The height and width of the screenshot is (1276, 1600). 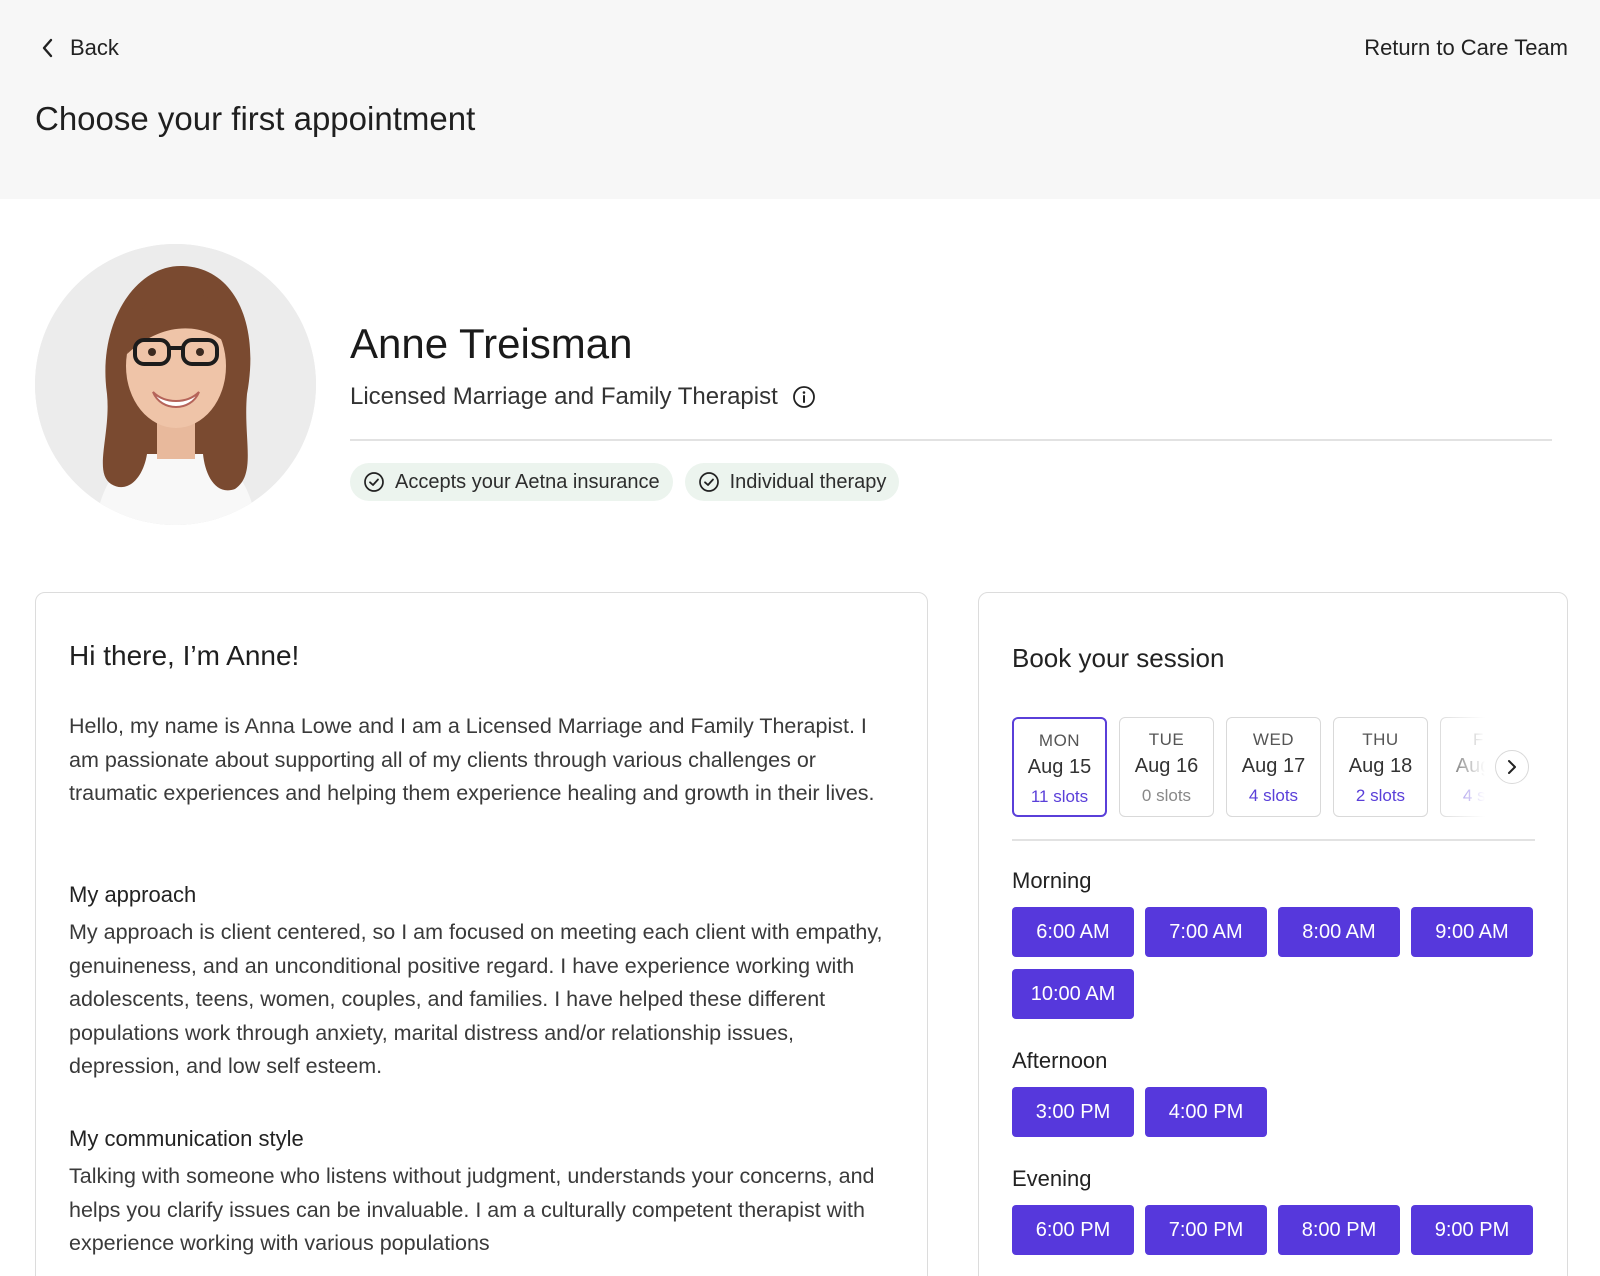 I want to click on day-of-week: FRI, so click(x=1482, y=739).